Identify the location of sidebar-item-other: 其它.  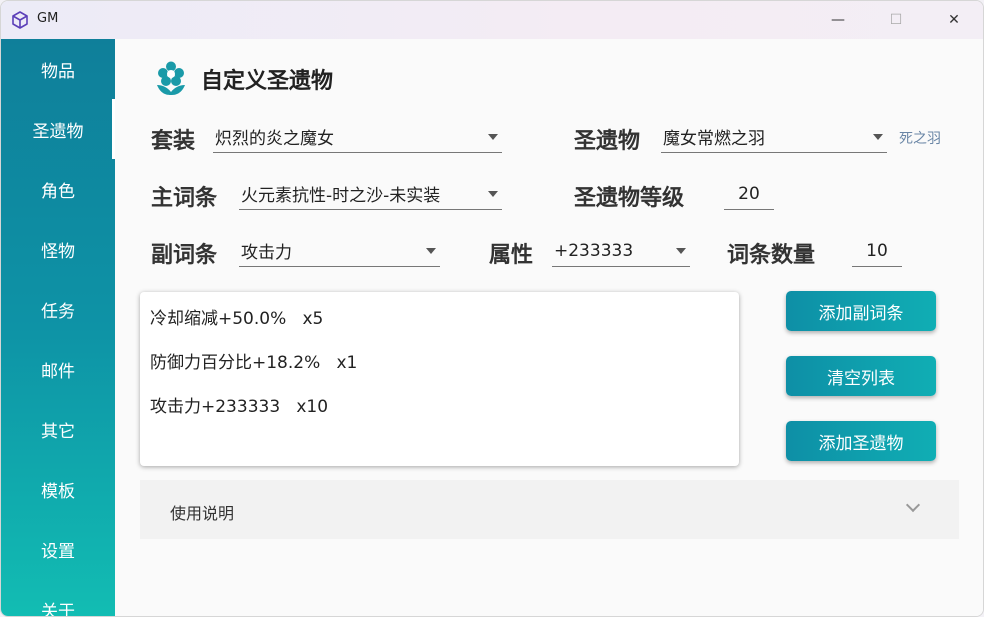
(58, 429).